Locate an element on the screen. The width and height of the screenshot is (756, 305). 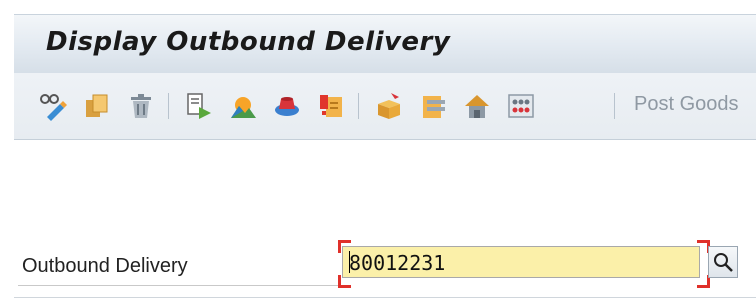
header-overview-button is located at coordinates (243, 106).